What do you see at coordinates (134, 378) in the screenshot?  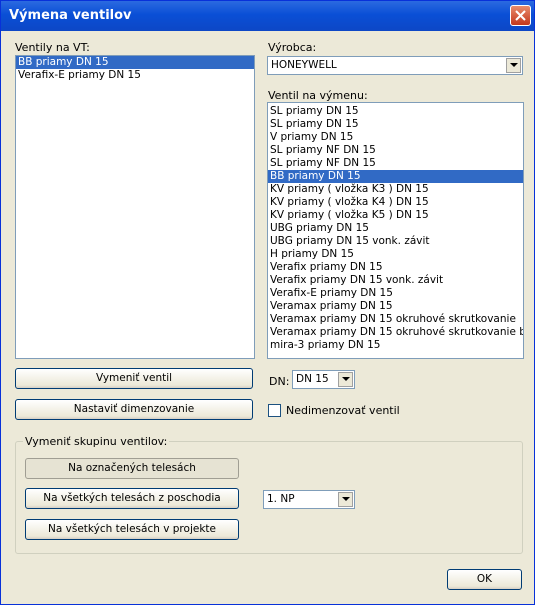 I see `replace-valve-button: Vymeniť ventil` at bounding box center [134, 378].